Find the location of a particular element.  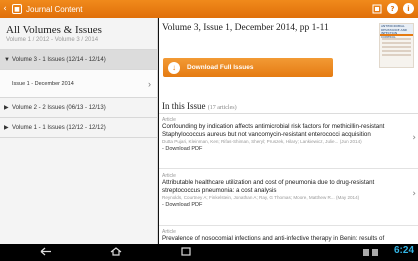

volume-row-3: ▼ Volume 3 - 1 Issues (12/14 - 12/14) is located at coordinates (78, 60).